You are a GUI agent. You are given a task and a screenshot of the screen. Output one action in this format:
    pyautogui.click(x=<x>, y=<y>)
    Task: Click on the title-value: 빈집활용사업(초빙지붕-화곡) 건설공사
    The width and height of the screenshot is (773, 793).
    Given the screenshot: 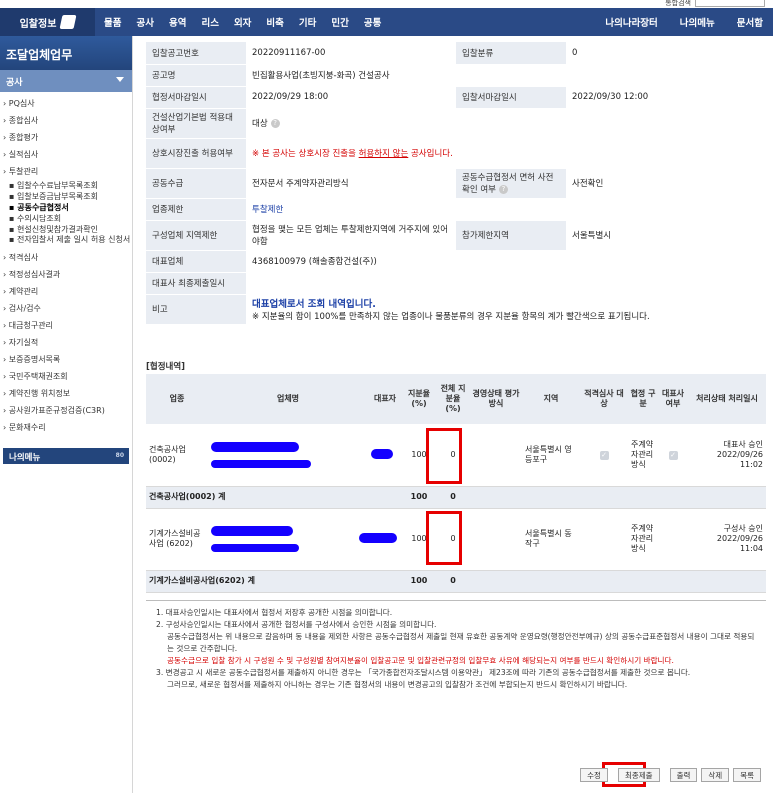 What is the action you would take?
    pyautogui.click(x=506, y=75)
    